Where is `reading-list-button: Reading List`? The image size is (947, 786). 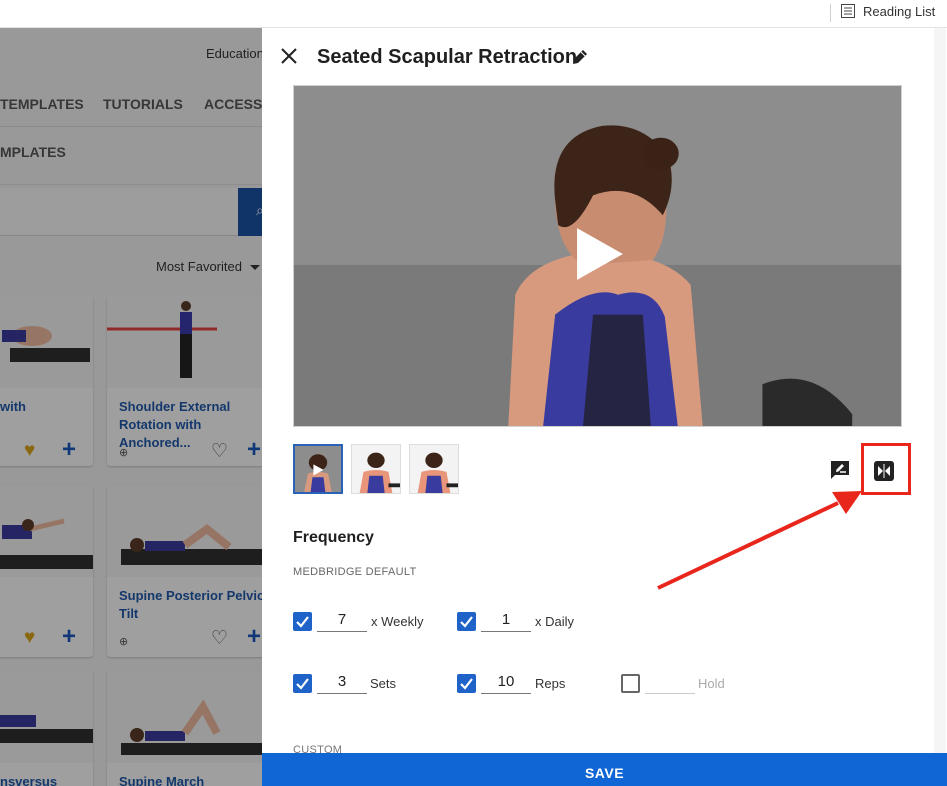
reading-list-button: Reading List is located at coordinates (888, 11).